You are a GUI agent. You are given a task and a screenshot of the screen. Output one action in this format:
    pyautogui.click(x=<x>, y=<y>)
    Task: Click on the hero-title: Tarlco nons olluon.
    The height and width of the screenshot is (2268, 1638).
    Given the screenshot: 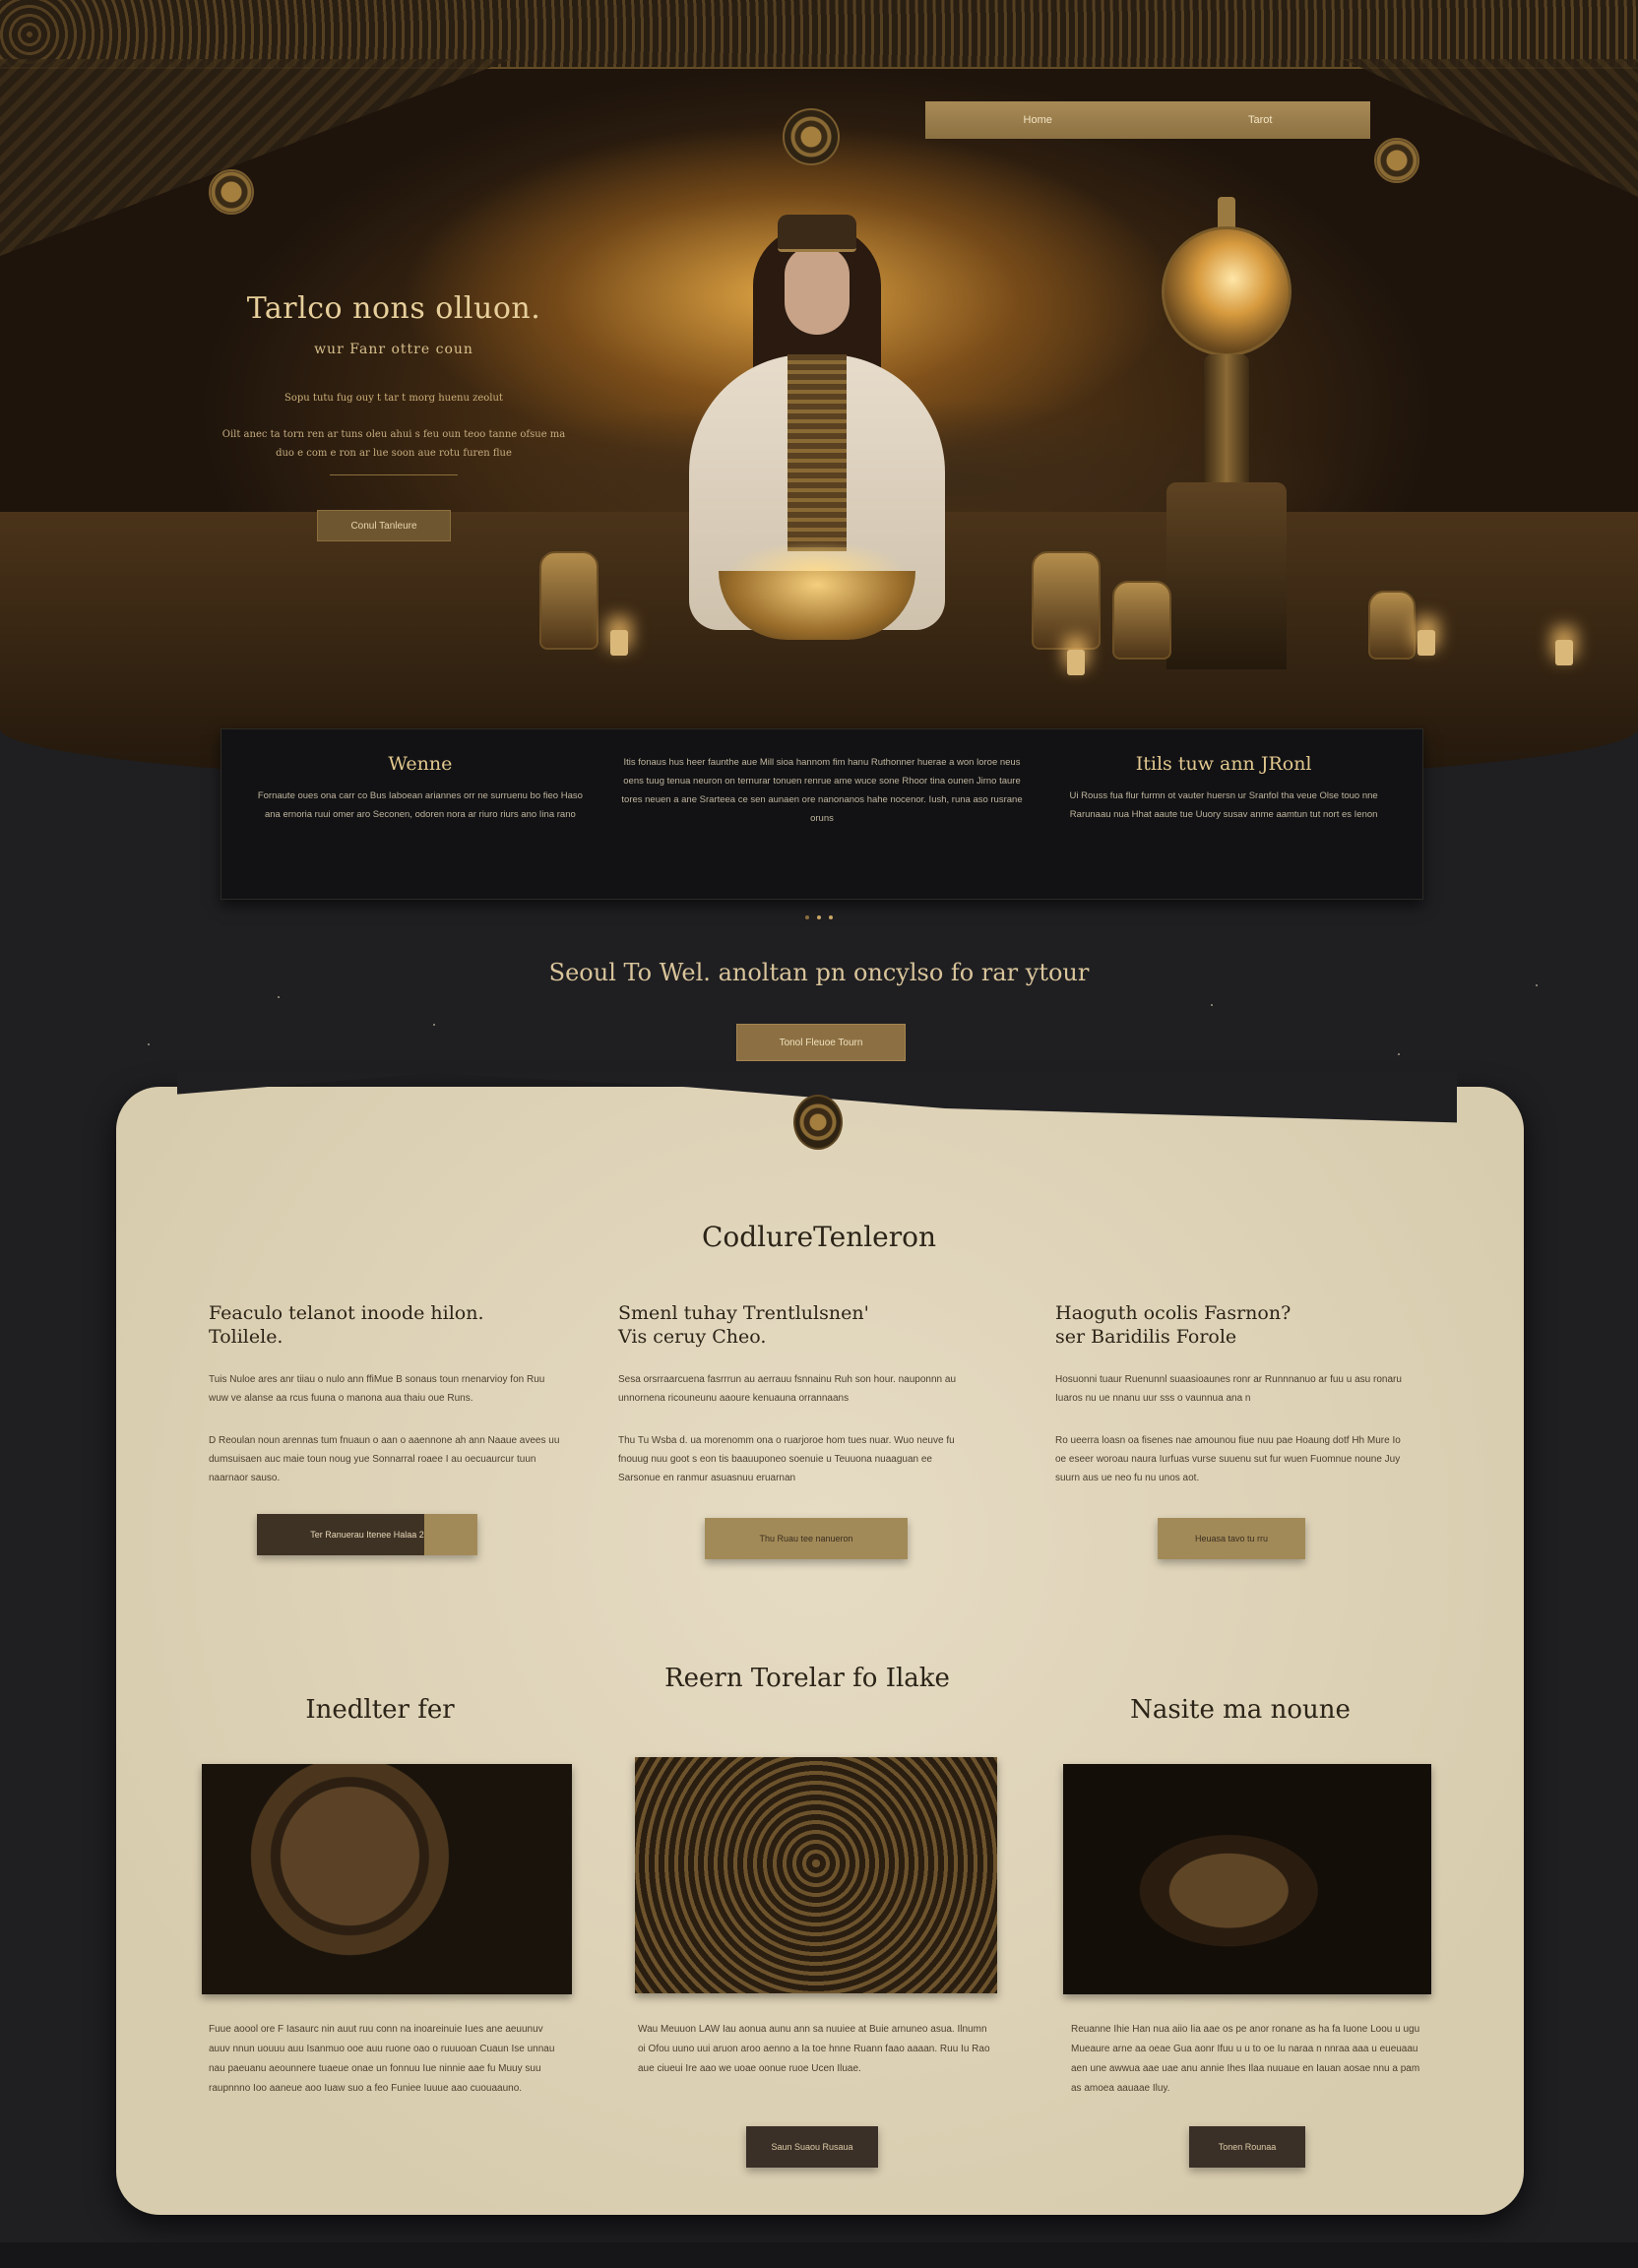 What is the action you would take?
    pyautogui.click(x=393, y=308)
    